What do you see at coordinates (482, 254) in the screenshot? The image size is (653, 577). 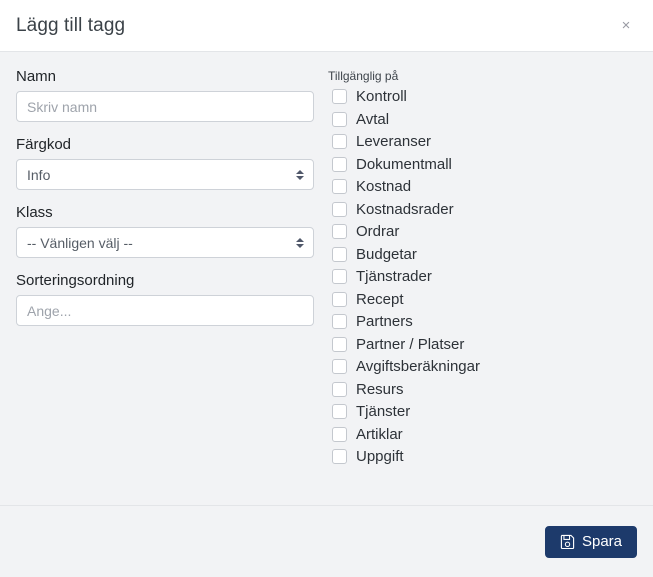 I see `availability-checkbox-row: Budgetar` at bounding box center [482, 254].